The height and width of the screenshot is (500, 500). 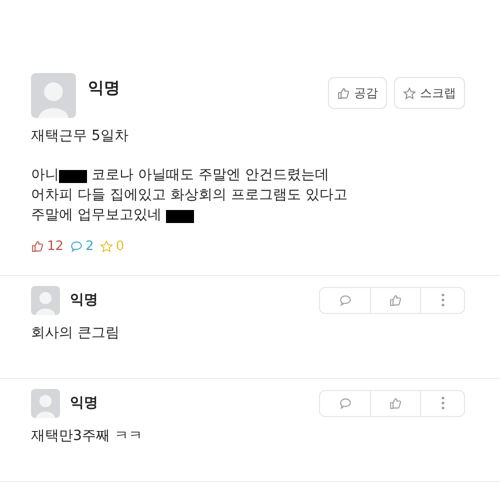 What do you see at coordinates (80, 136) in the screenshot?
I see `post-title: 재택근무 5일차` at bounding box center [80, 136].